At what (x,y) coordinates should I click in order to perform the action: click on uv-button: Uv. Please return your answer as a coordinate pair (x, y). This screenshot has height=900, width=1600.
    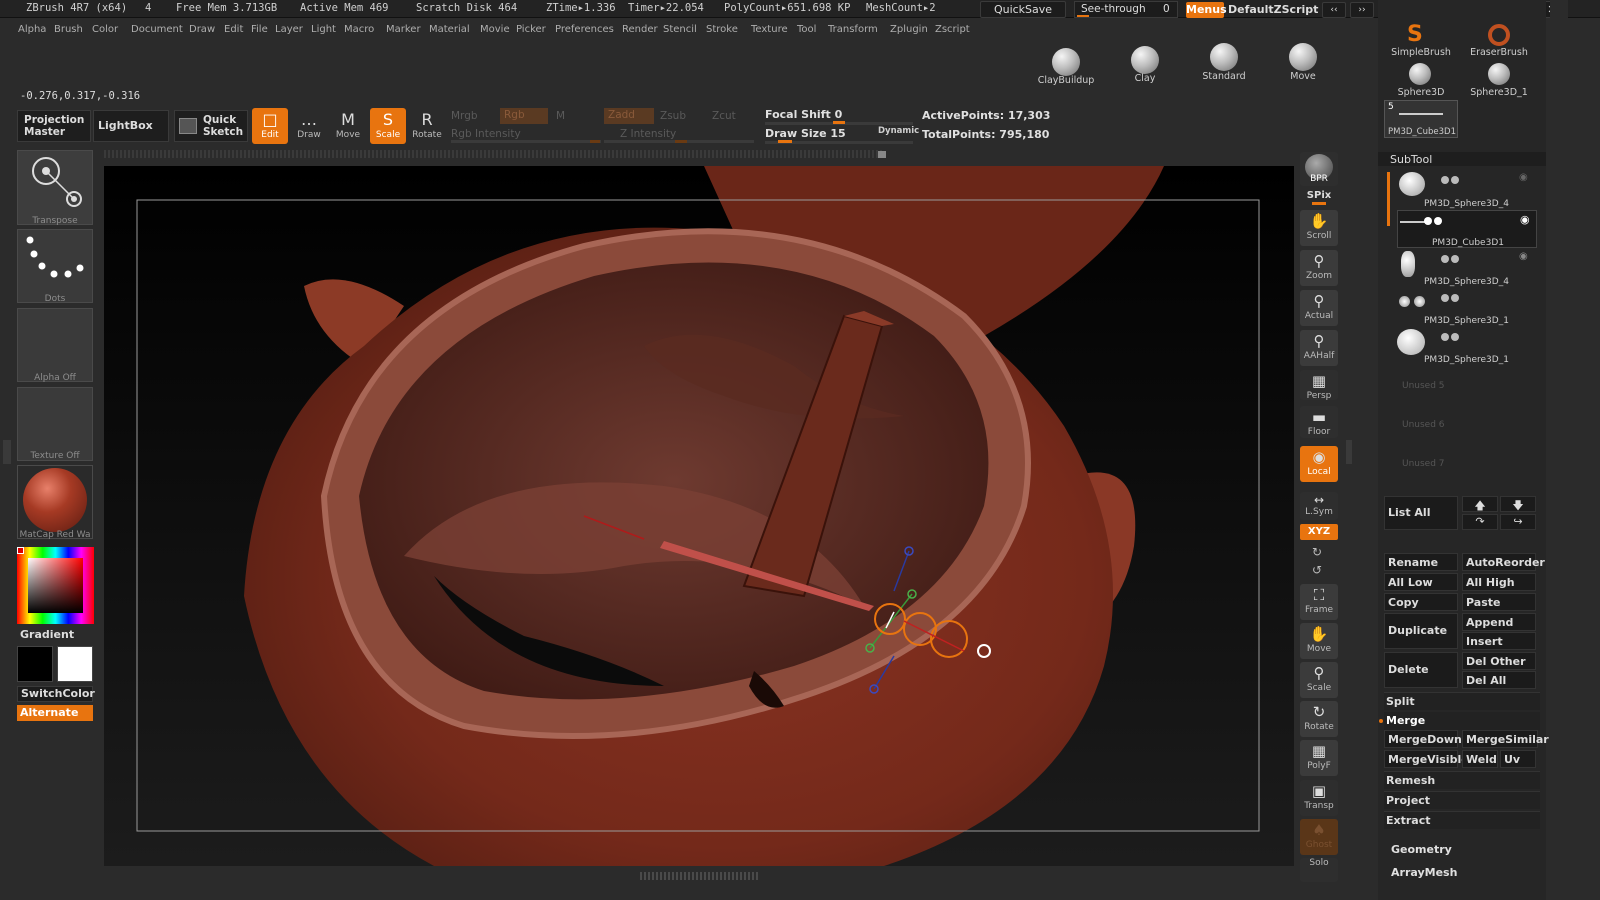
    Looking at the image, I should click on (1518, 759).